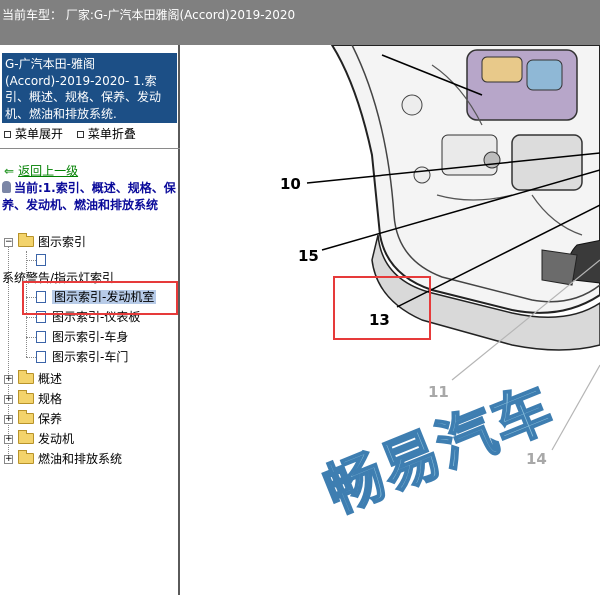 This screenshot has width=600, height=595. I want to click on divider, so click(90, 148).